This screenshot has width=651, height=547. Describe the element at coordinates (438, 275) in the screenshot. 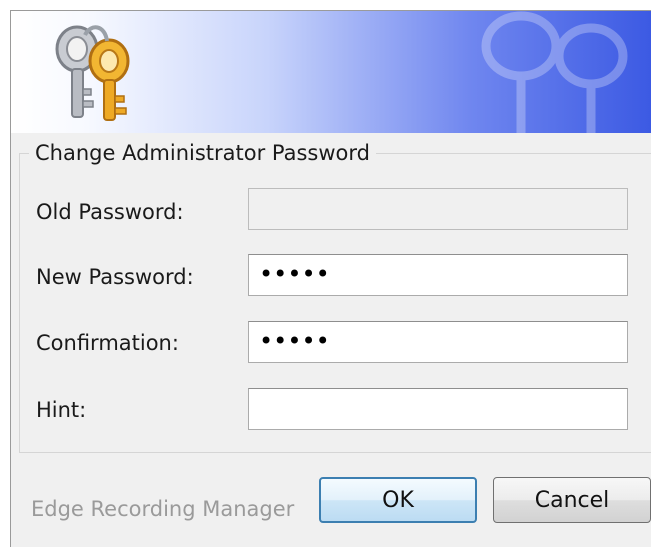

I see `new-password-input: •••••` at that location.